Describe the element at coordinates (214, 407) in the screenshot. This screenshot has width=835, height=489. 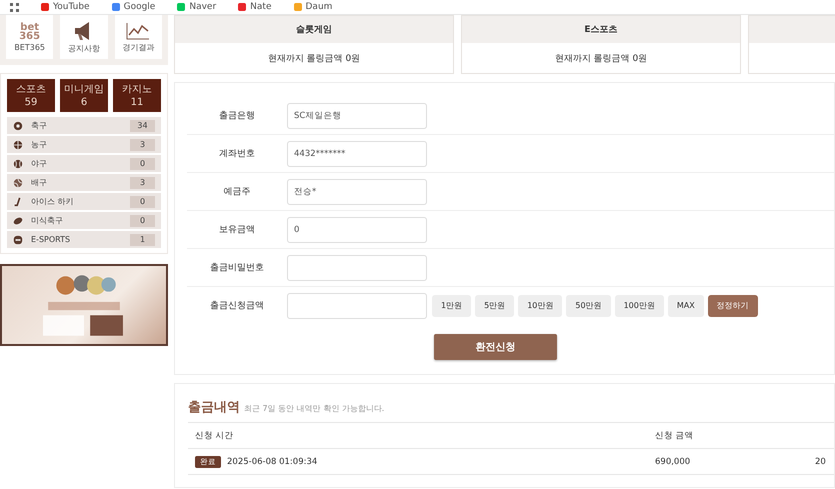
I see `history-title: 출금내역` at that location.